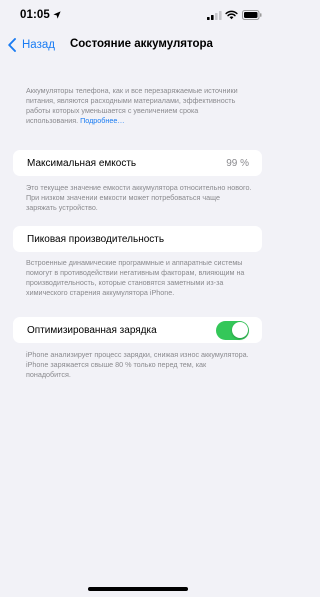 The image size is (320, 597). What do you see at coordinates (35, 15) in the screenshot?
I see `status-time: 01:05` at bounding box center [35, 15].